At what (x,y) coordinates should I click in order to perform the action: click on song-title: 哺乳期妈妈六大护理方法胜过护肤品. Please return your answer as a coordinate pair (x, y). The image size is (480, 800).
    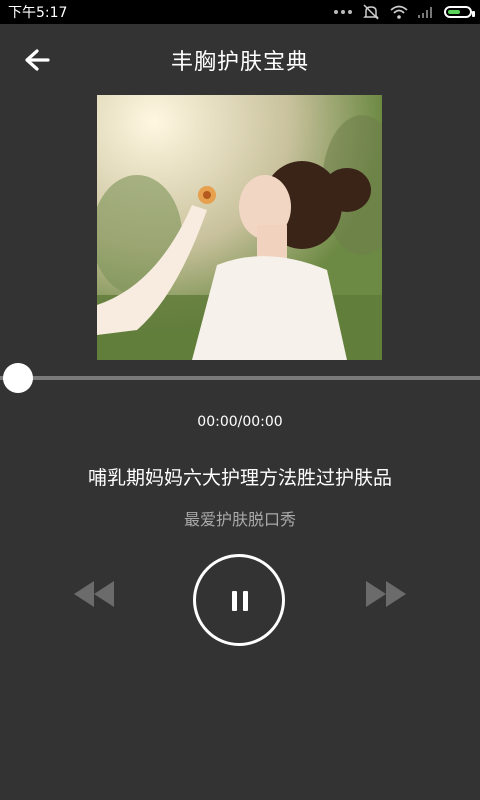
    Looking at the image, I should click on (239, 478).